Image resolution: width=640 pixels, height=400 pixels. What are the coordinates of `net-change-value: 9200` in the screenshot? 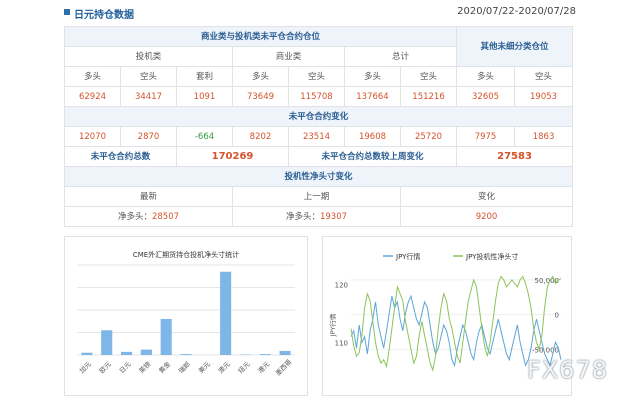 It's located at (486, 216).